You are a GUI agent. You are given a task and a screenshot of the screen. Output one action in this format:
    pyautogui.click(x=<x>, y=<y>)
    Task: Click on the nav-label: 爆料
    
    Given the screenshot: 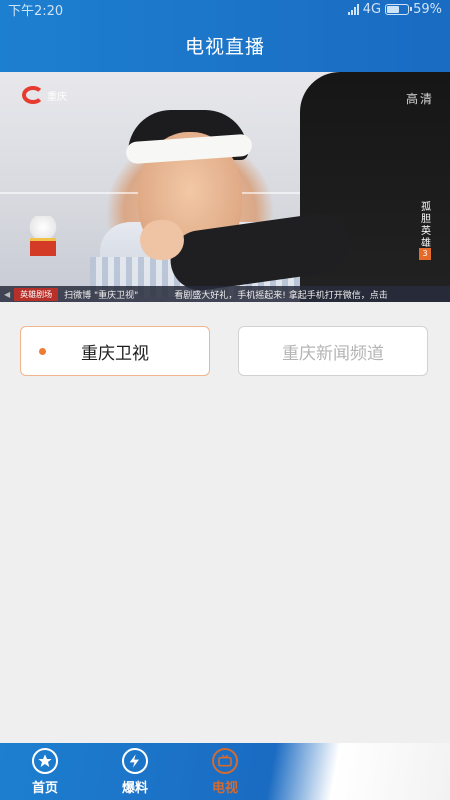 What is the action you would take?
    pyautogui.click(x=134, y=788)
    